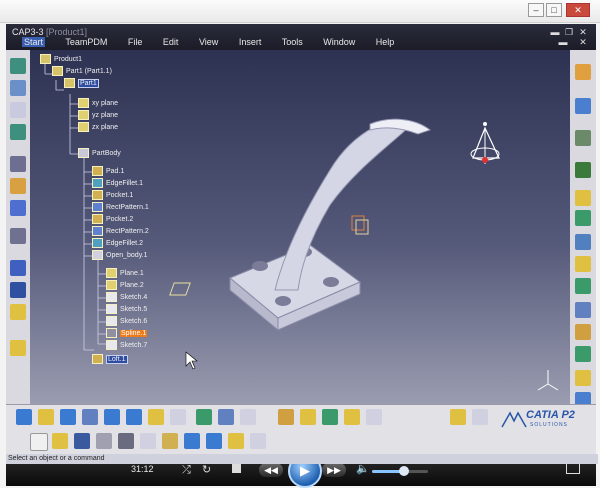 The width and height of the screenshot is (600, 488). Describe the element at coordinates (458, 417) in the screenshot. I see `analysis-icon` at that location.